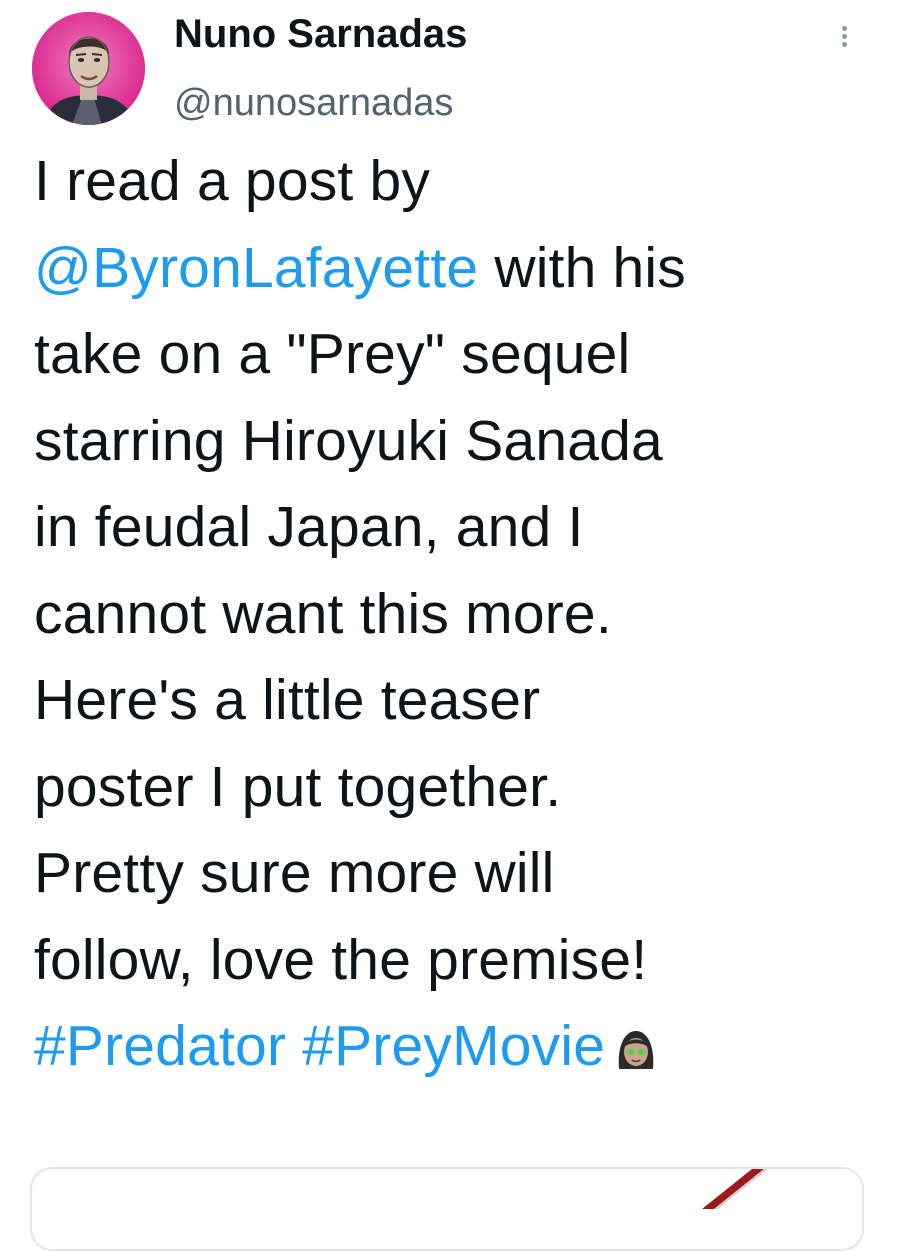 The image size is (899, 1251). What do you see at coordinates (447, 1209) in the screenshot?
I see `tweet-media-card` at bounding box center [447, 1209].